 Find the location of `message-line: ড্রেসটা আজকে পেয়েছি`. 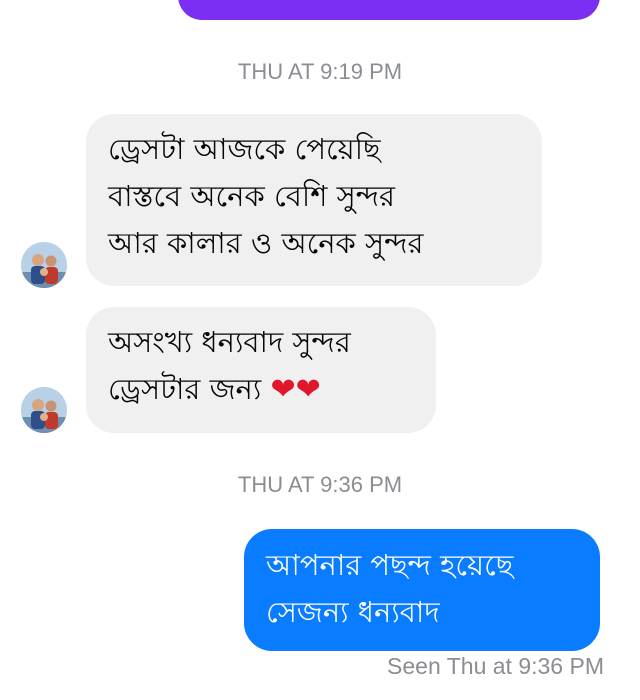

message-line: ড্রেসটা আজকে পেয়েছি is located at coordinates (244, 149).